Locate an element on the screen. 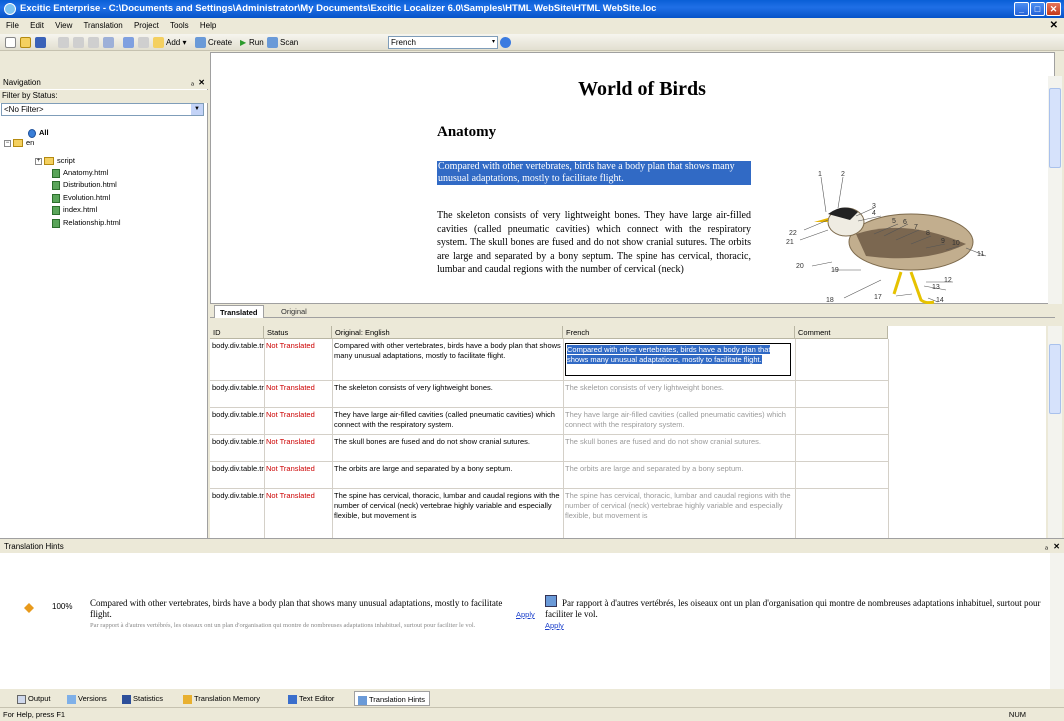 The width and height of the screenshot is (1064, 721). tab-text-editor: Text Editor is located at coordinates (309, 698).